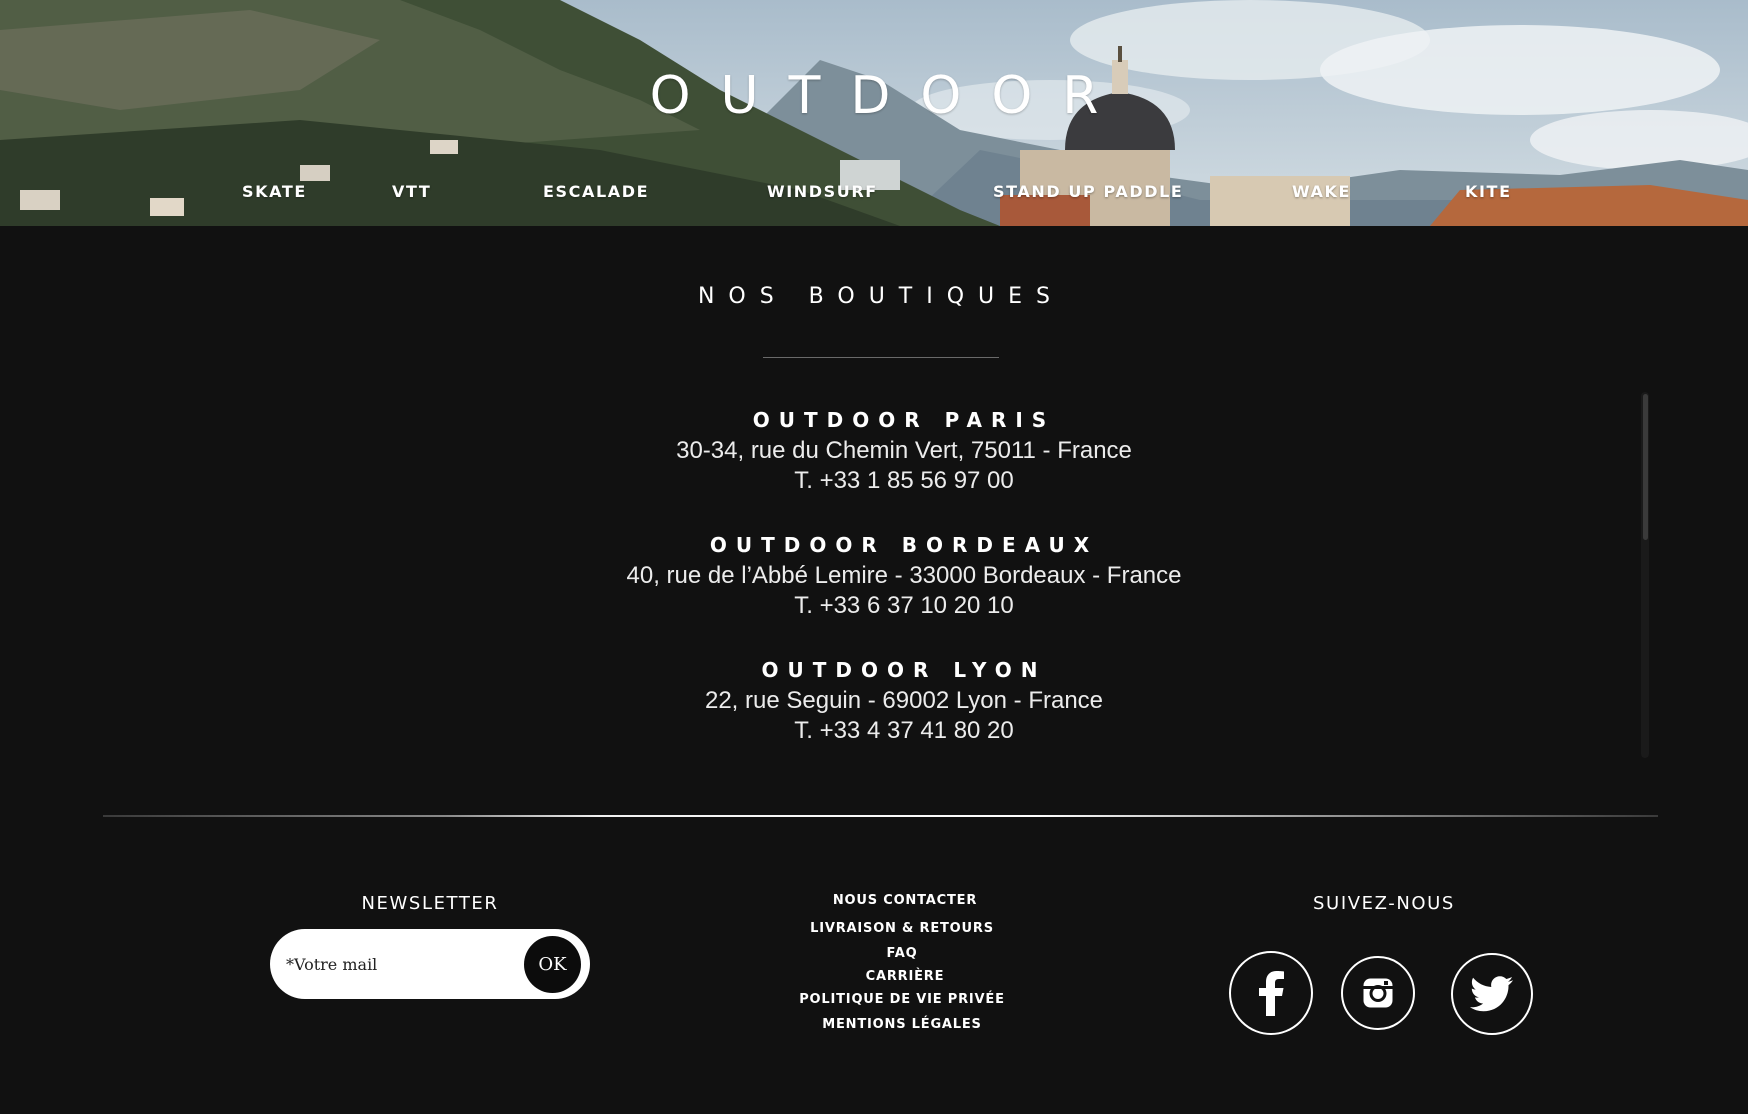  What do you see at coordinates (874, 606) in the screenshot?
I see `store-phone: T. +33 6 37 10 20 10` at bounding box center [874, 606].